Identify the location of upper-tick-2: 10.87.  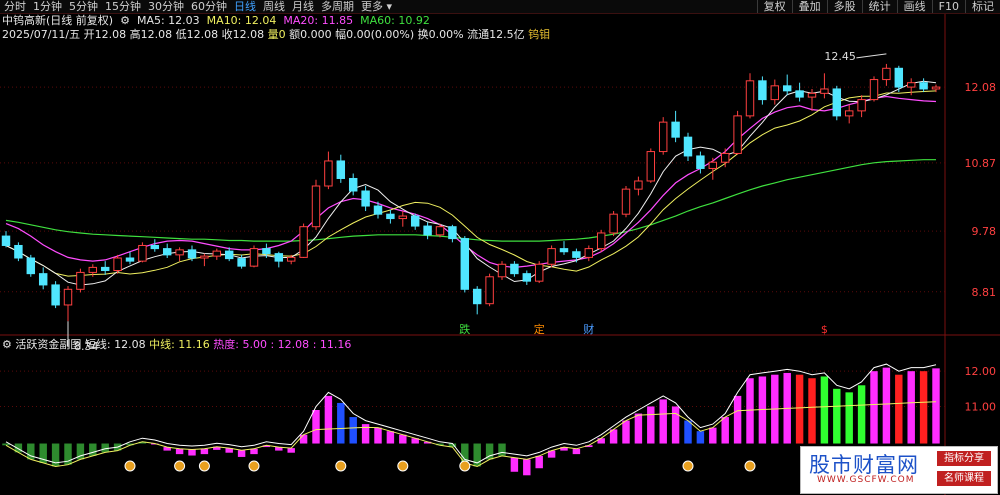
(981, 163).